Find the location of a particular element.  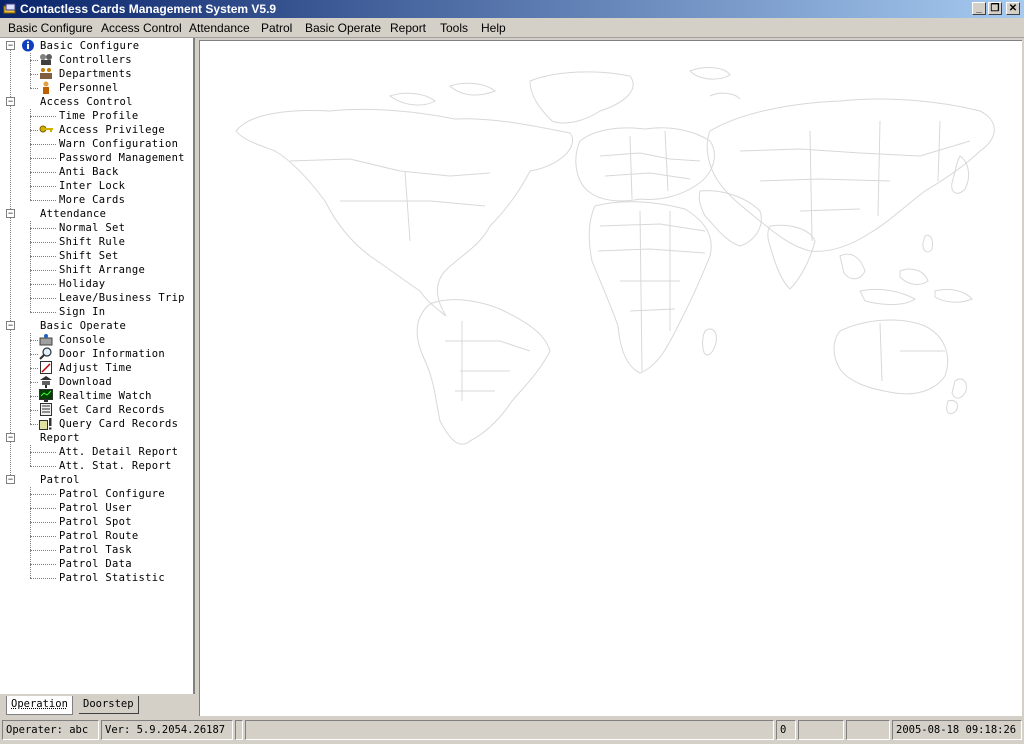

tree-item-patrol-spot: Patrol Spot is located at coordinates (95, 522).